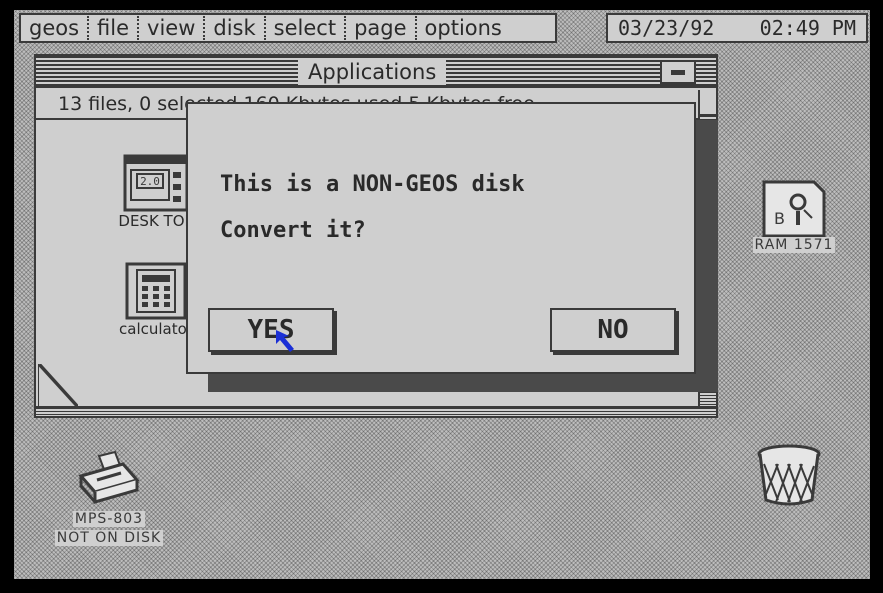  What do you see at coordinates (305, 28) in the screenshot?
I see `menu-select: select` at bounding box center [305, 28].